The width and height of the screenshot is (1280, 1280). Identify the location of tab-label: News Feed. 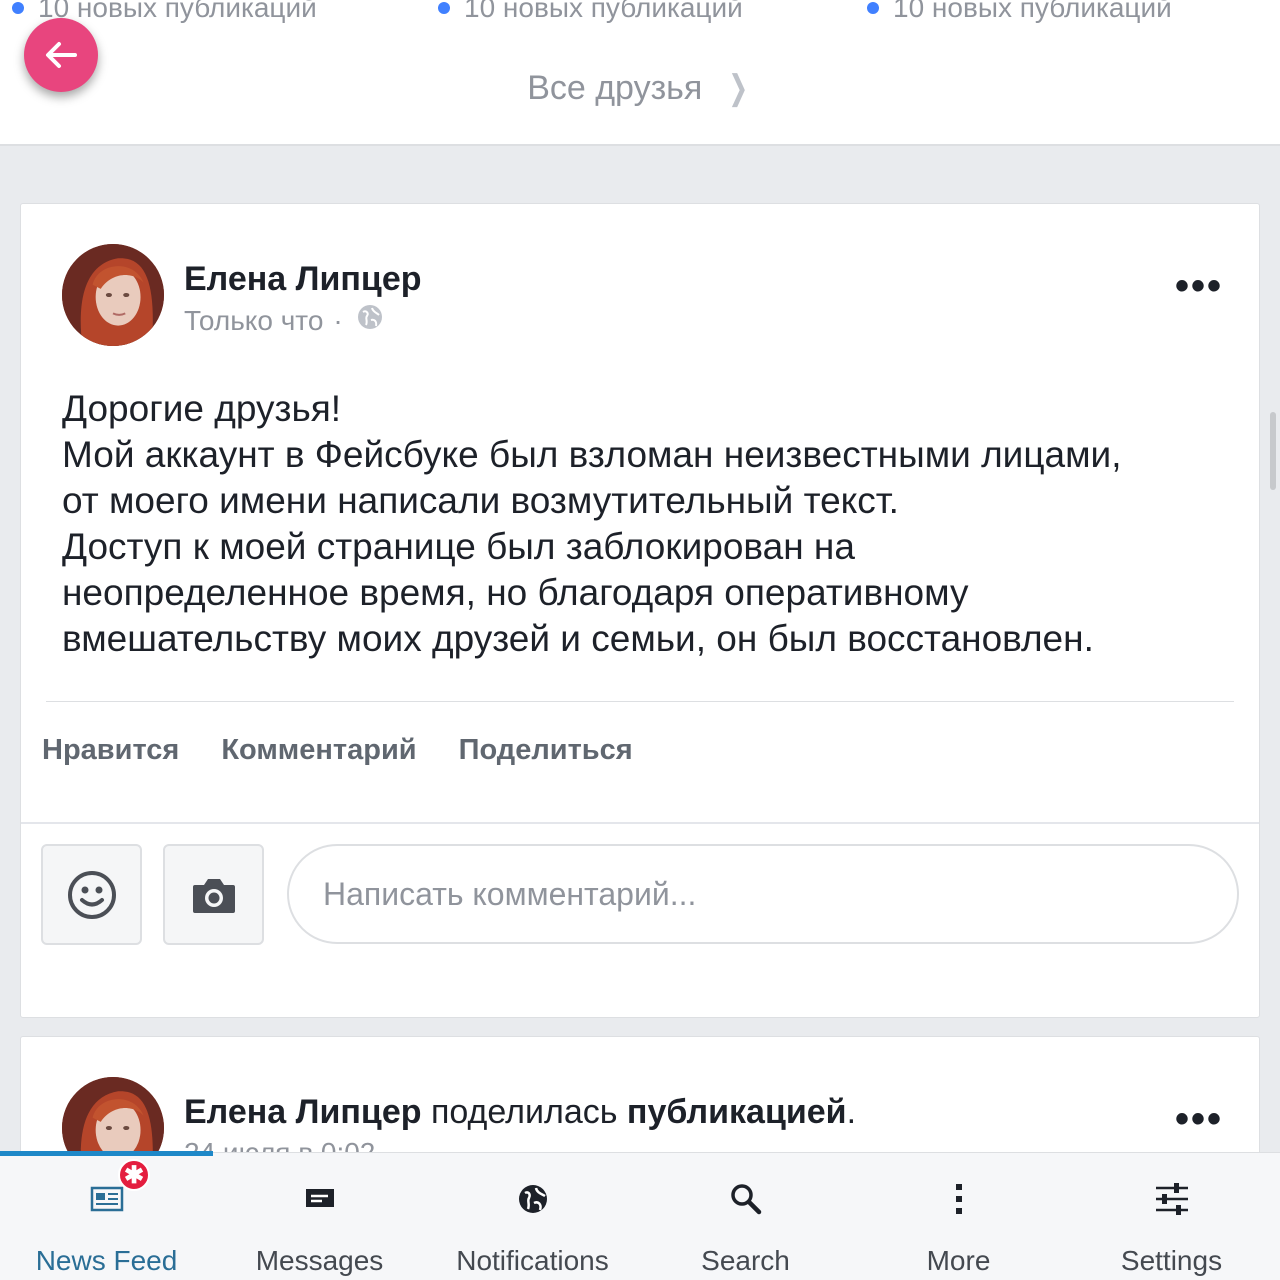
(106, 1260).